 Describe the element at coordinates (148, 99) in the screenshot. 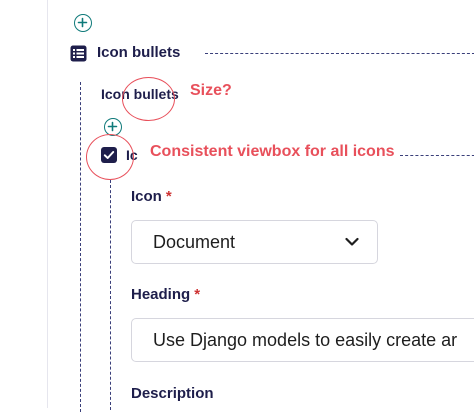

I see `annotation-circle-size` at that location.